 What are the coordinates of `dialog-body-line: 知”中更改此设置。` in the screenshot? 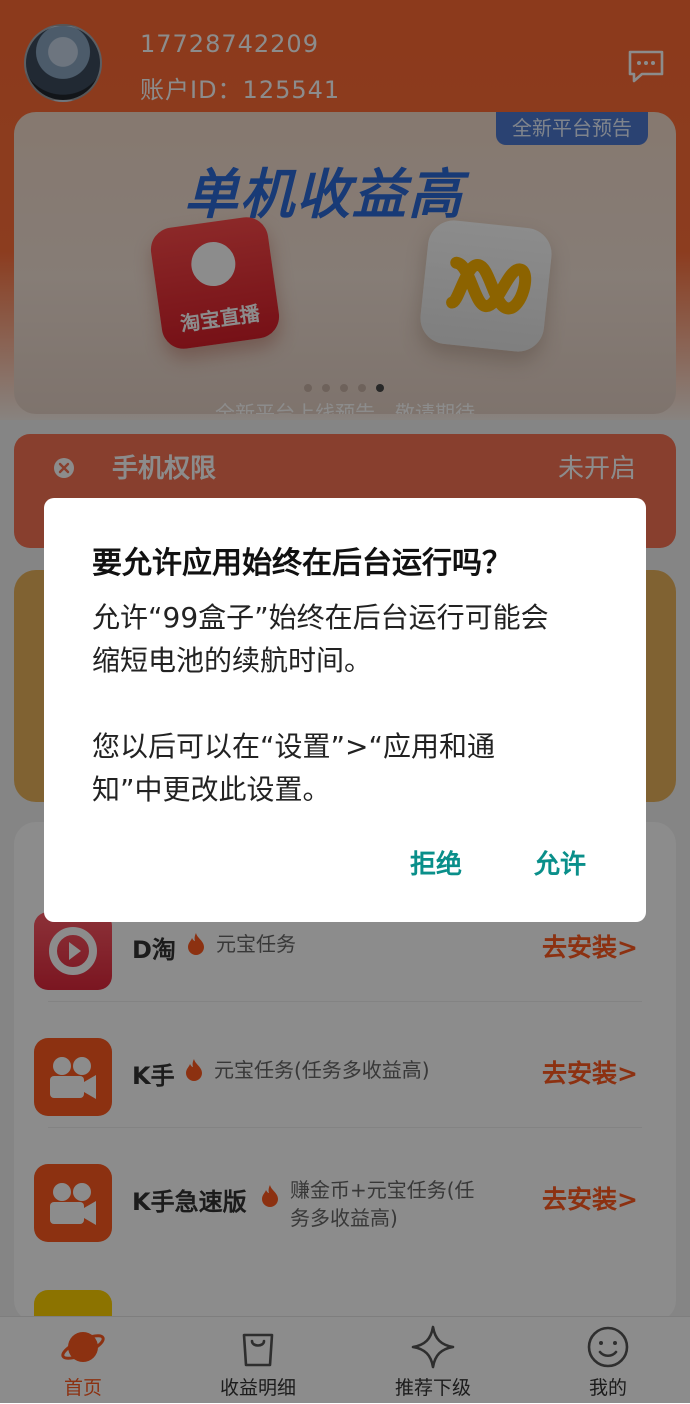 It's located at (211, 789).